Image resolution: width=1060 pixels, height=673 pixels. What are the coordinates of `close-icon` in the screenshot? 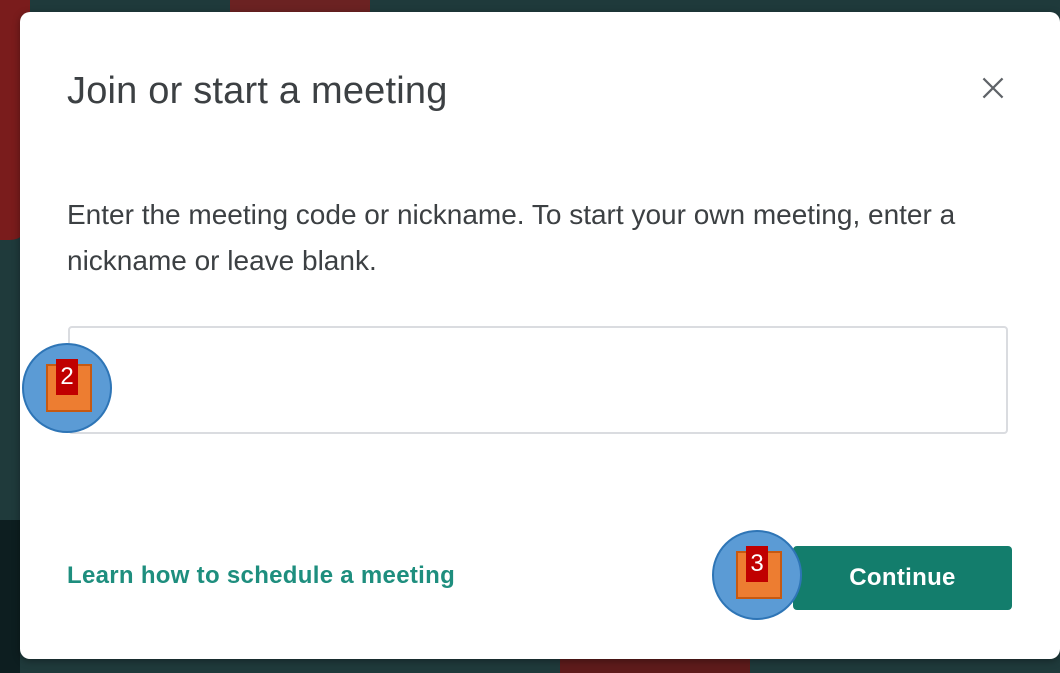 It's located at (993, 88).